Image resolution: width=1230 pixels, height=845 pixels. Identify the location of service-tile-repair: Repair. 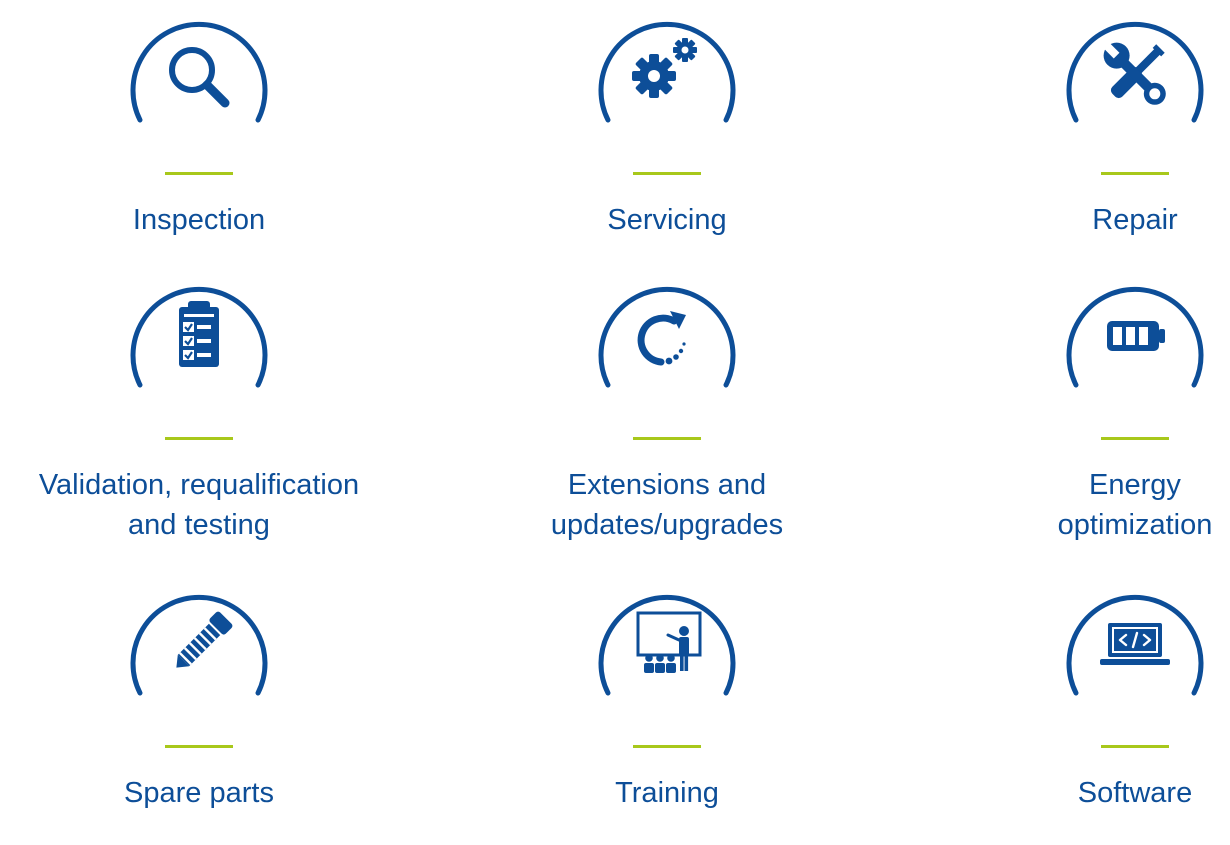
(1072, 142).